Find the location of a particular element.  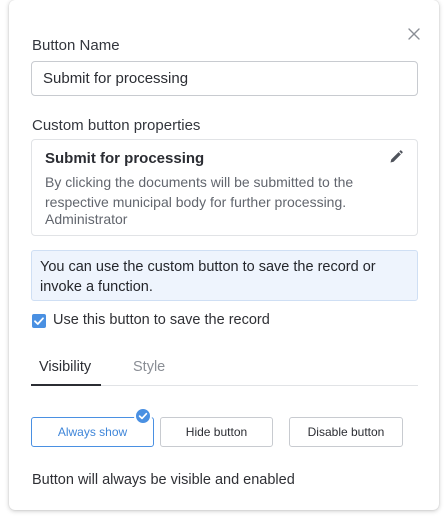

close-icon is located at coordinates (414, 34).